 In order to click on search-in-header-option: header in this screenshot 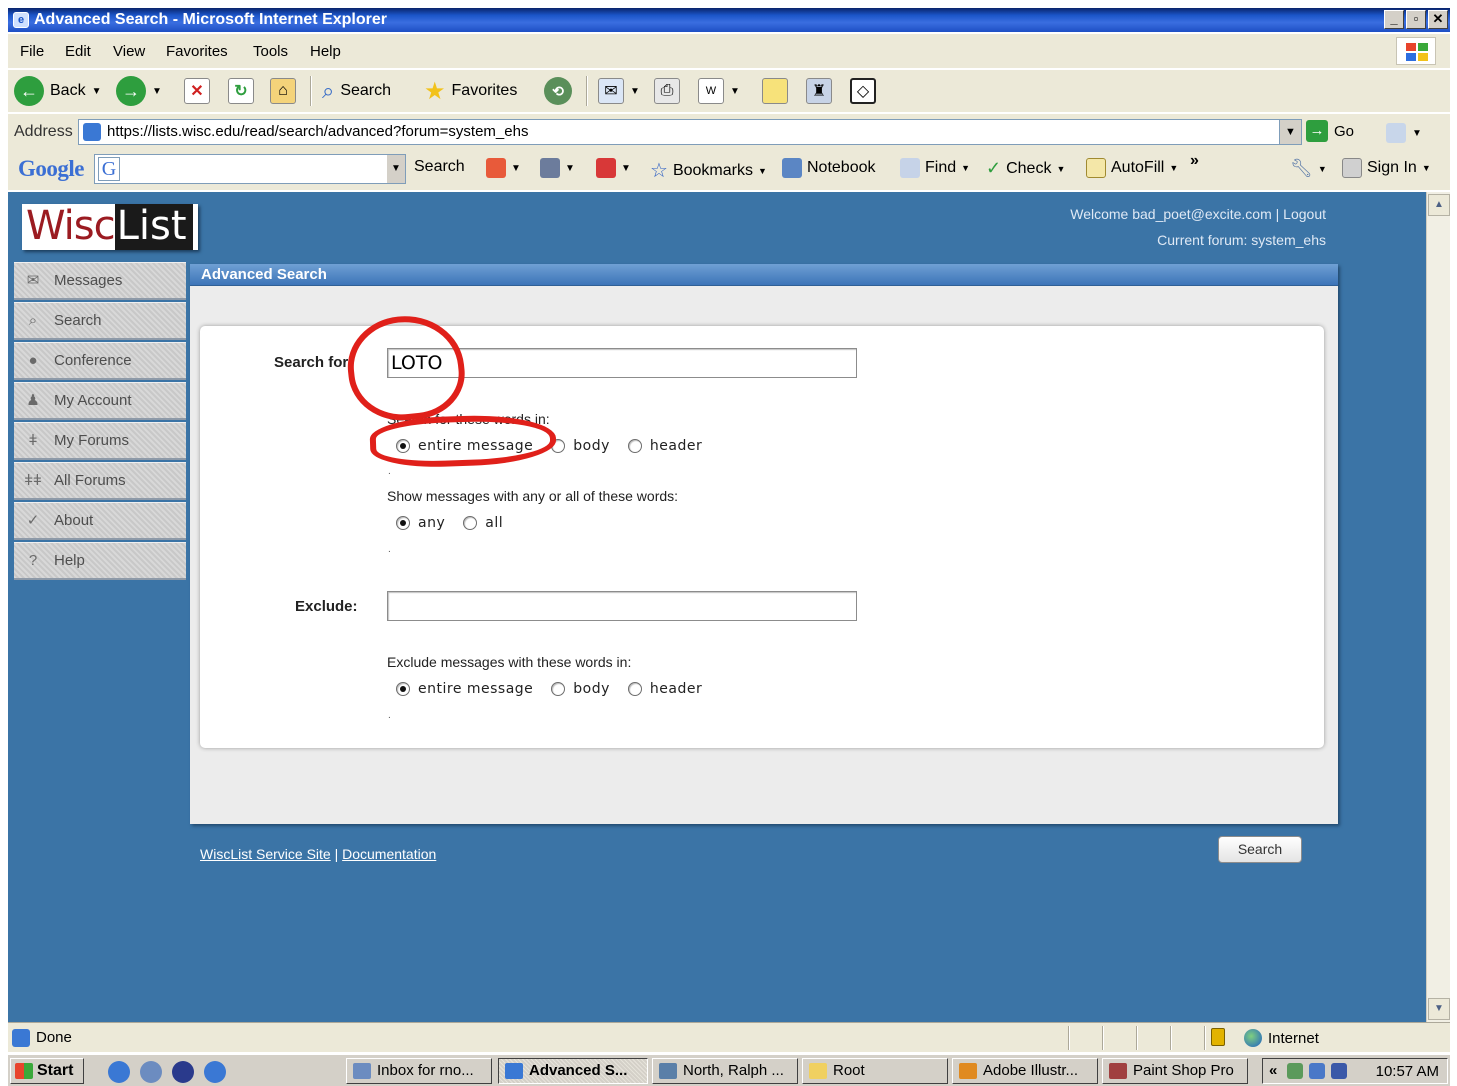, I will do `click(664, 446)`.